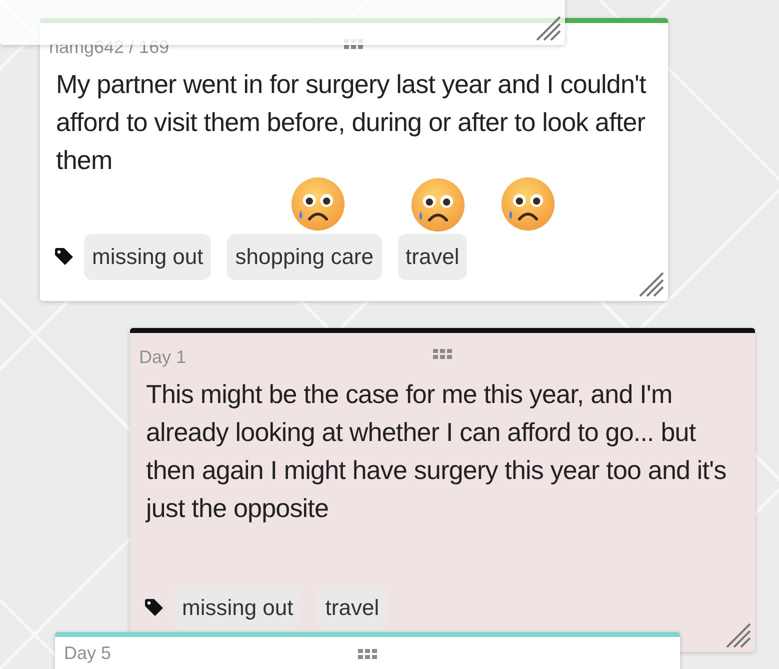  Describe the element at coordinates (351, 122) in the screenshot. I see `card-text: My partner went in for surgery last year and I couldn't afford to visit them before, during or after to look after them` at that location.